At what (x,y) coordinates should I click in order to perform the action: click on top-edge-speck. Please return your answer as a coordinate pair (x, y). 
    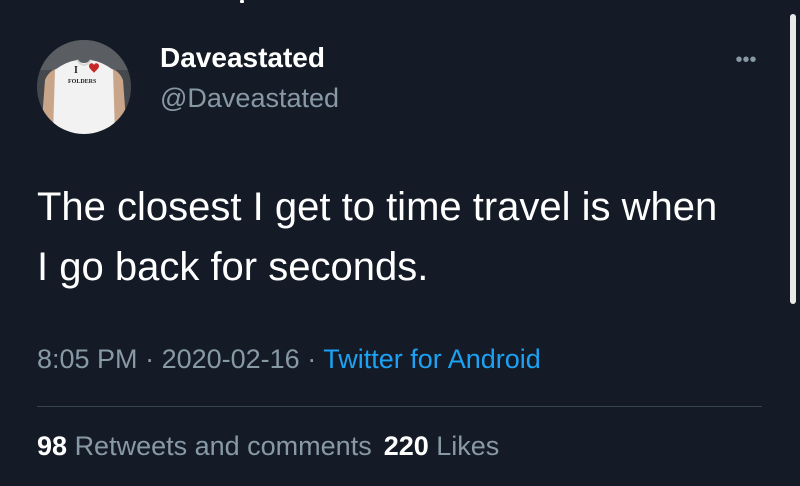
    Looking at the image, I should click on (242, 1).